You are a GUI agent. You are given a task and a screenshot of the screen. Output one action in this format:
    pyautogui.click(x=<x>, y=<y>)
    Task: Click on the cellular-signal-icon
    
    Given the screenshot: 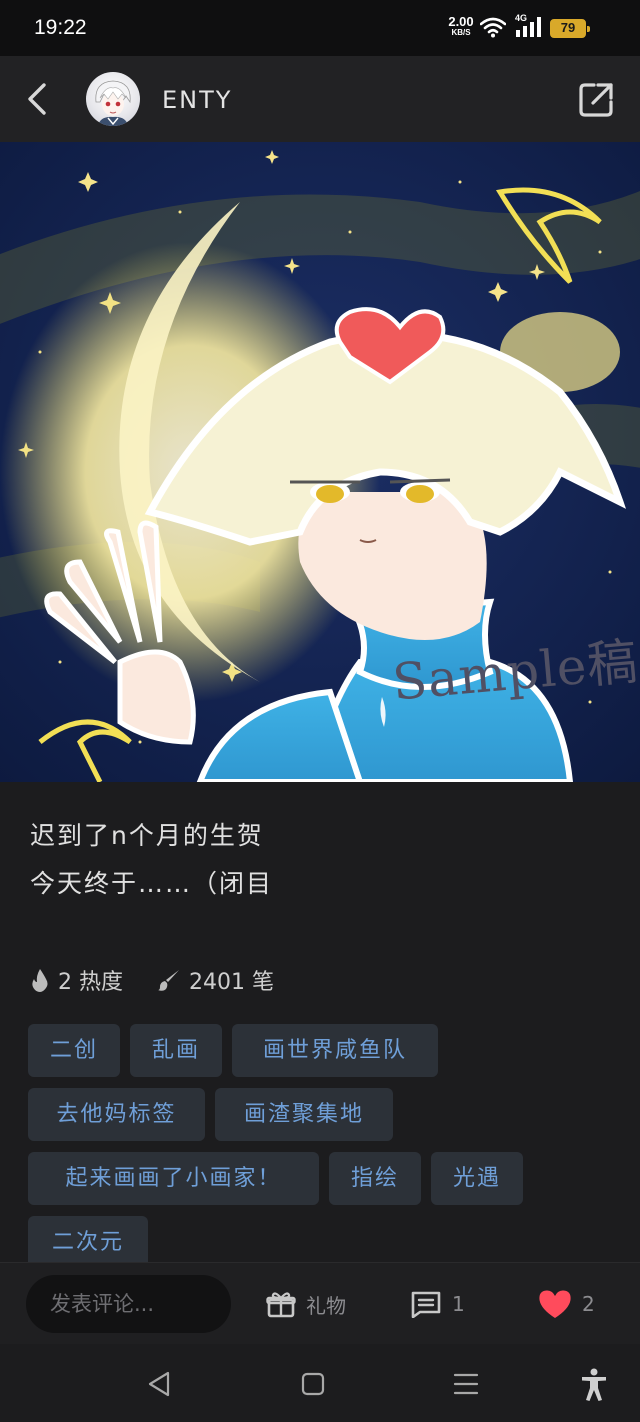 What is the action you would take?
    pyautogui.click(x=528, y=27)
    